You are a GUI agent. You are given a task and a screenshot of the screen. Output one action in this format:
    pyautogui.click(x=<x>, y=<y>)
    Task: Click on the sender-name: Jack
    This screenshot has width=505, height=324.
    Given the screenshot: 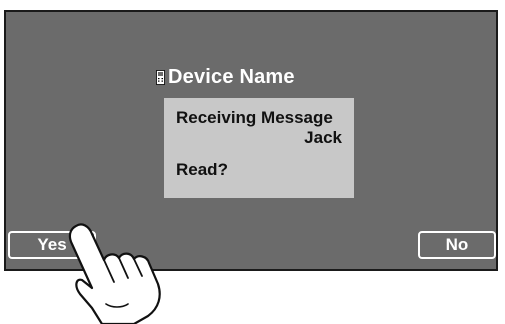 What is the action you would take?
    pyautogui.click(x=323, y=137)
    